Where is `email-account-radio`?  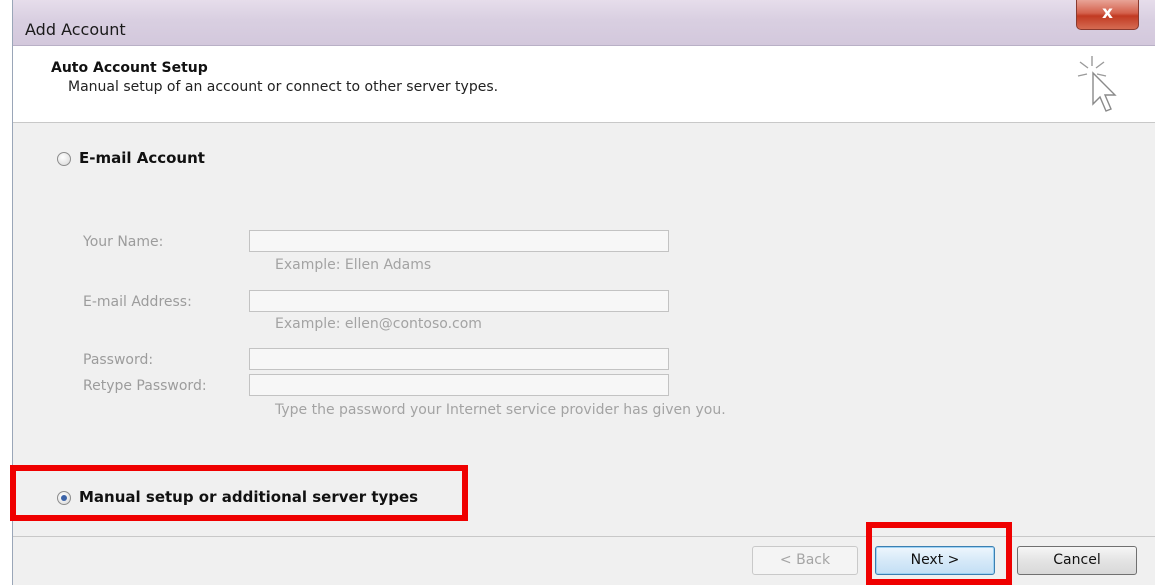
email-account-radio is located at coordinates (64, 159).